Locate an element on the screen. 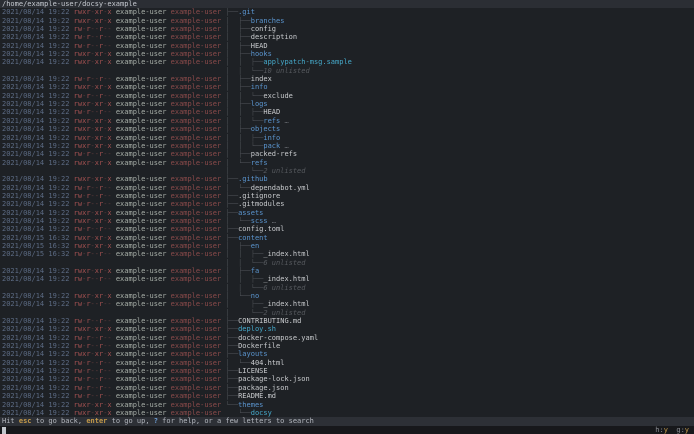  entry-name: .github is located at coordinates (253, 179).